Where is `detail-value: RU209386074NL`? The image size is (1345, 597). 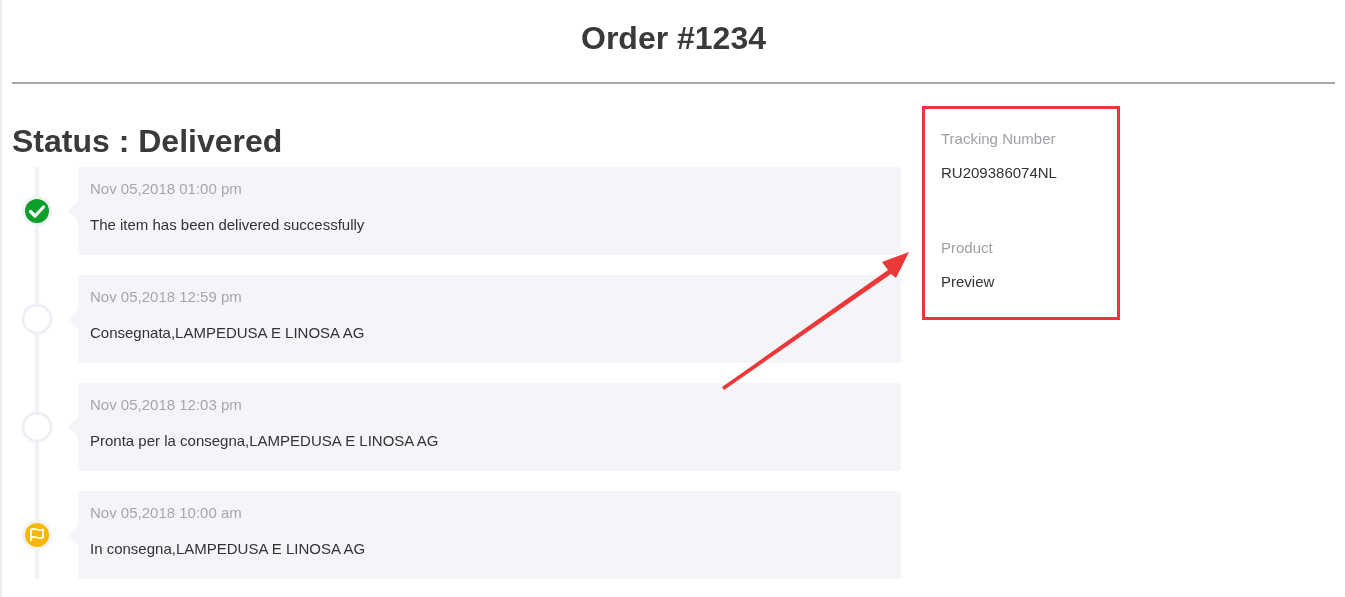
detail-value: RU209386074NL is located at coordinates (999, 173).